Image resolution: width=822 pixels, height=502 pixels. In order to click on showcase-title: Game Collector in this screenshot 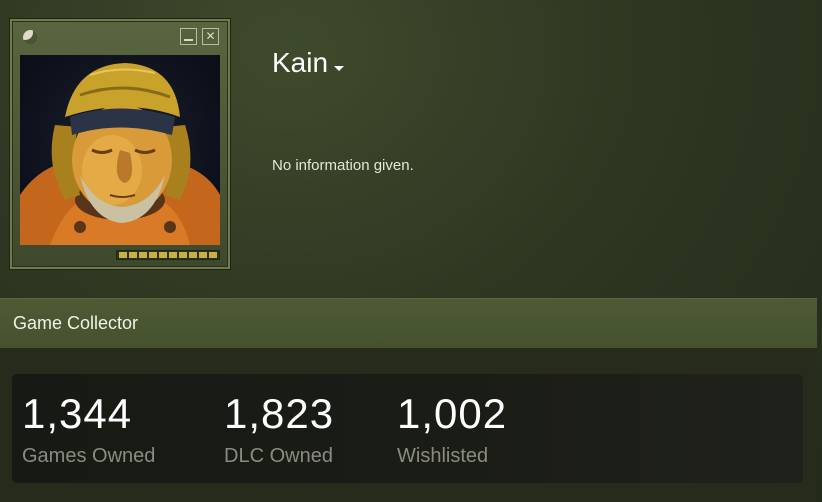, I will do `click(76, 323)`.